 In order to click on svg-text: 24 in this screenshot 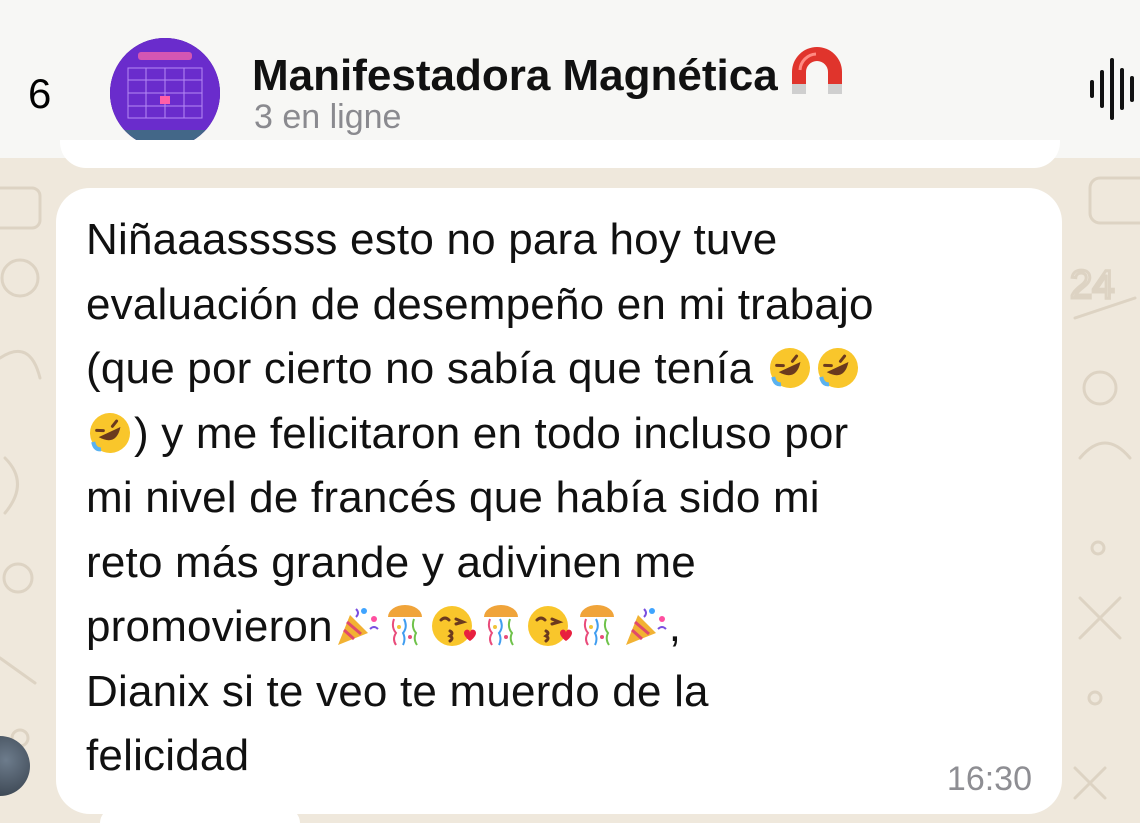, I will do `click(1092, 285)`.